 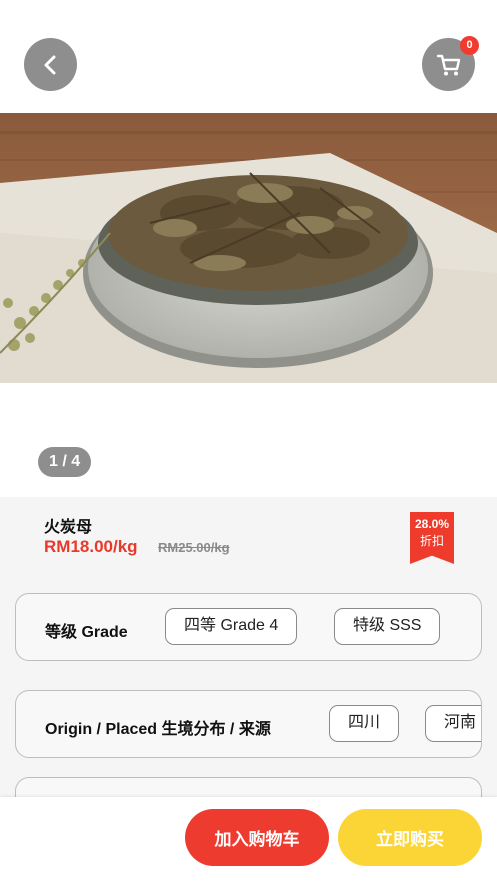 I want to click on origin-chip-henan: 河南, so click(x=453, y=723).